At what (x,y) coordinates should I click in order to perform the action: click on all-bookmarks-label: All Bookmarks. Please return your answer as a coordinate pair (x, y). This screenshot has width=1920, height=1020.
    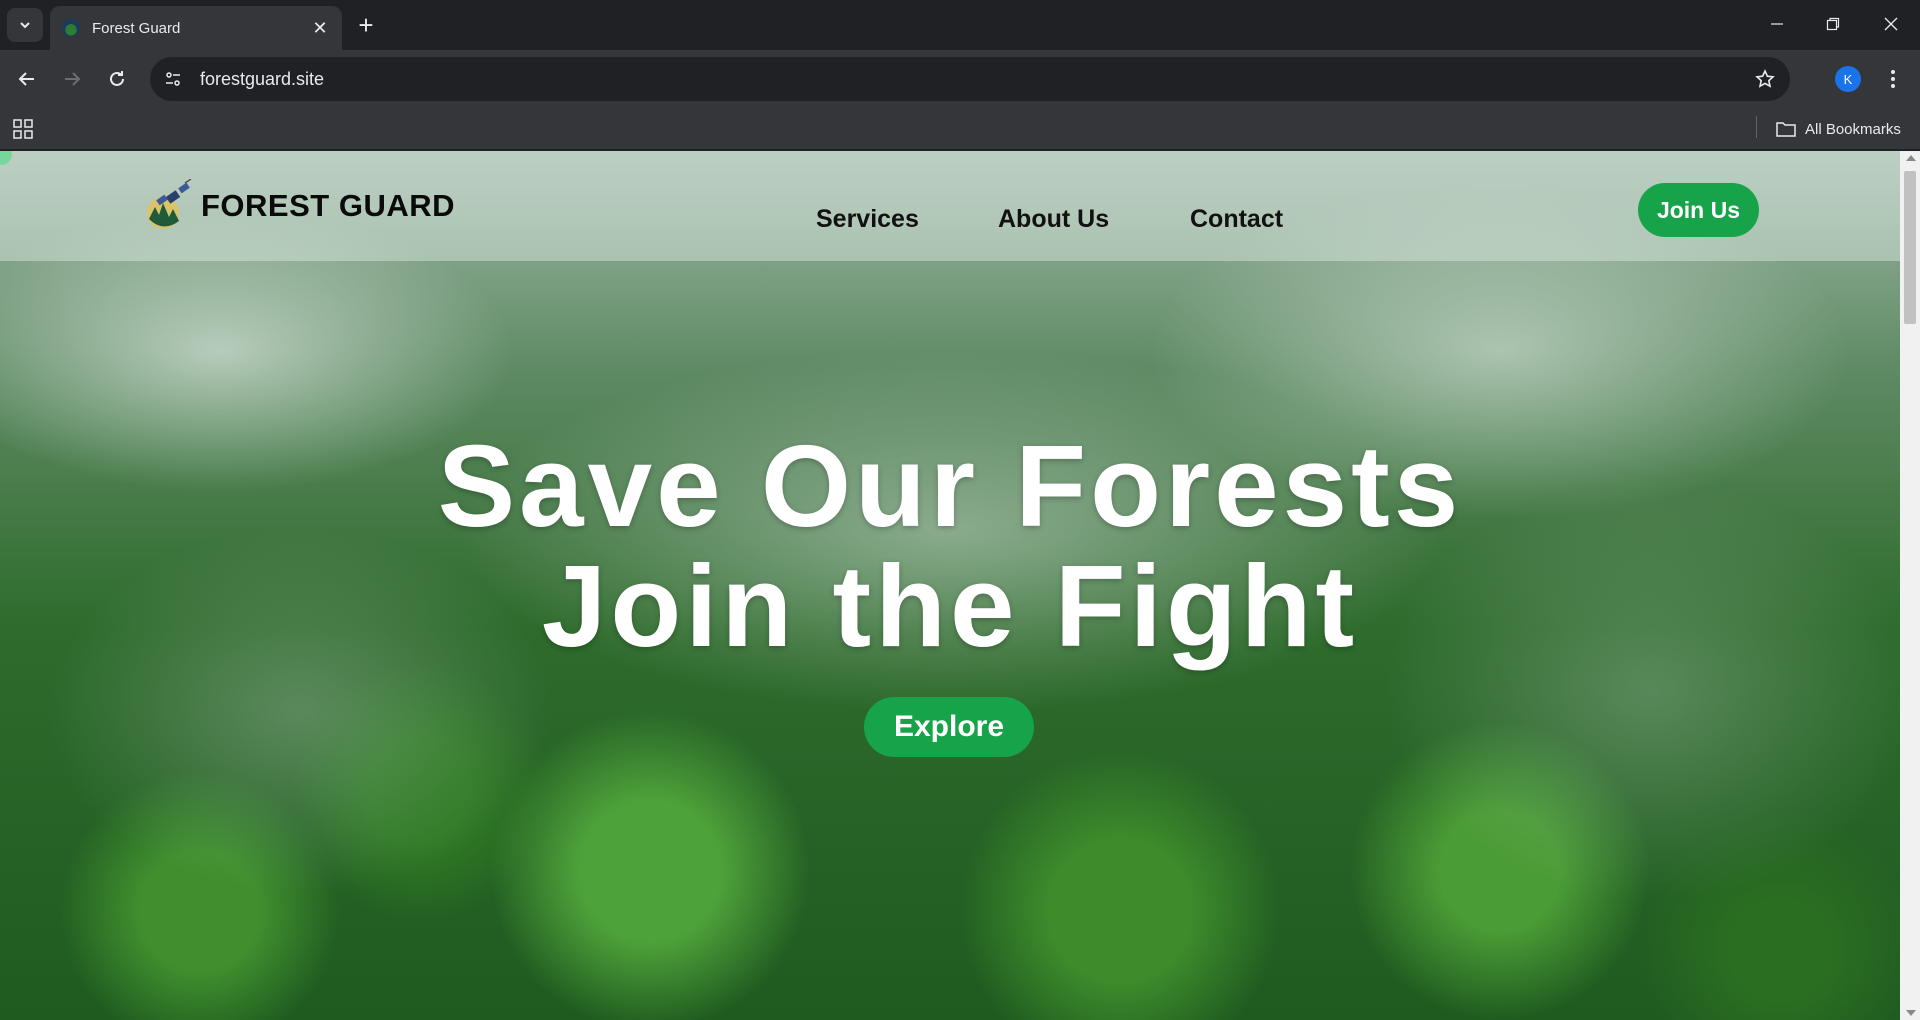
    Looking at the image, I should click on (1853, 129).